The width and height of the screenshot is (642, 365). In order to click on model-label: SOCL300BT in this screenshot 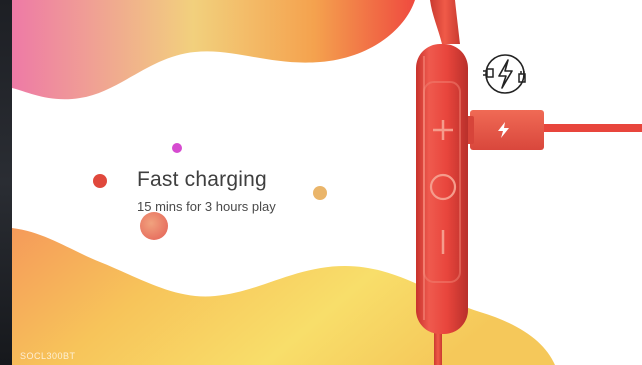, I will do `click(48, 356)`.